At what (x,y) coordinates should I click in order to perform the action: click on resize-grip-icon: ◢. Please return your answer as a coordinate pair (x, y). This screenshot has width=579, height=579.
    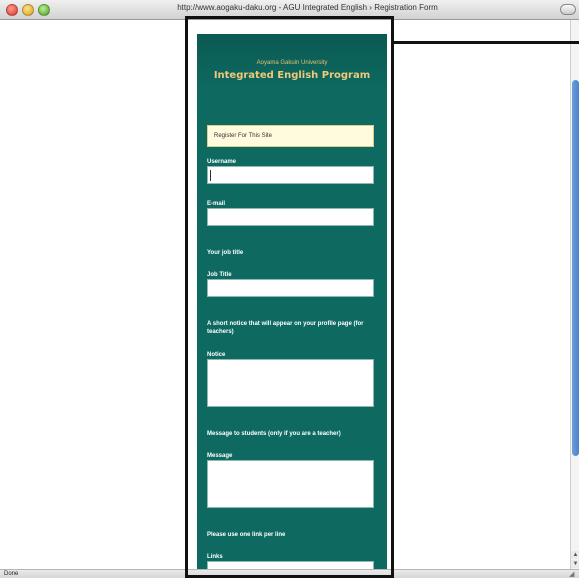
    Looking at the image, I should click on (573, 574).